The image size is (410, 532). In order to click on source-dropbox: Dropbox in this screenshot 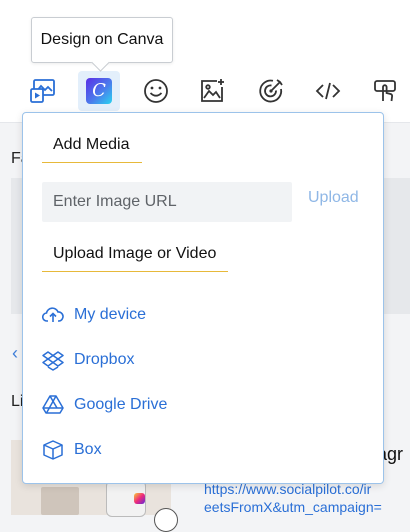, I will do `click(88, 360)`.